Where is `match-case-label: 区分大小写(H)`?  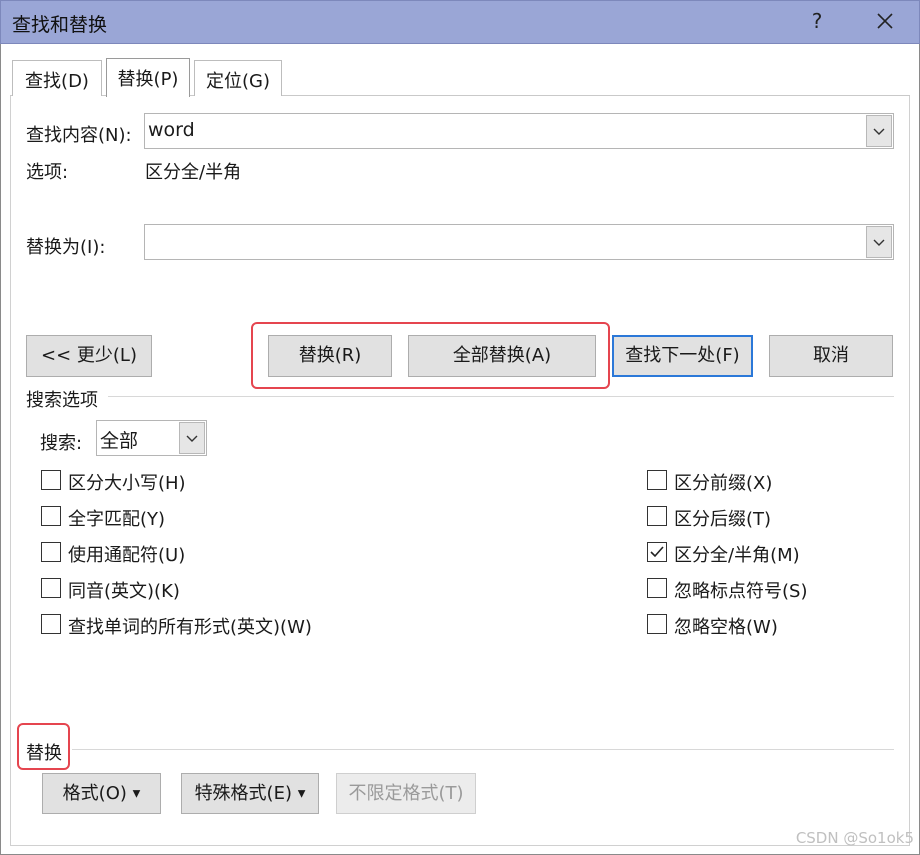 match-case-label: 区分大小写(H) is located at coordinates (127, 482).